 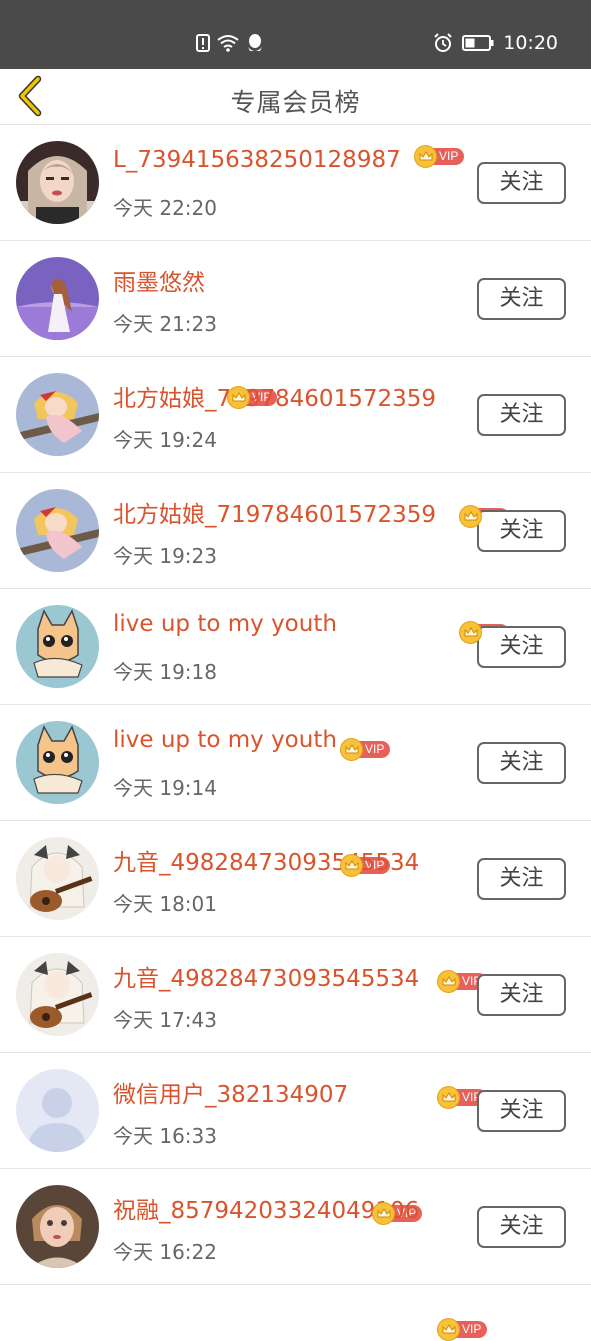 I want to click on visit-time: 今天 16:33, so click(x=165, y=1136).